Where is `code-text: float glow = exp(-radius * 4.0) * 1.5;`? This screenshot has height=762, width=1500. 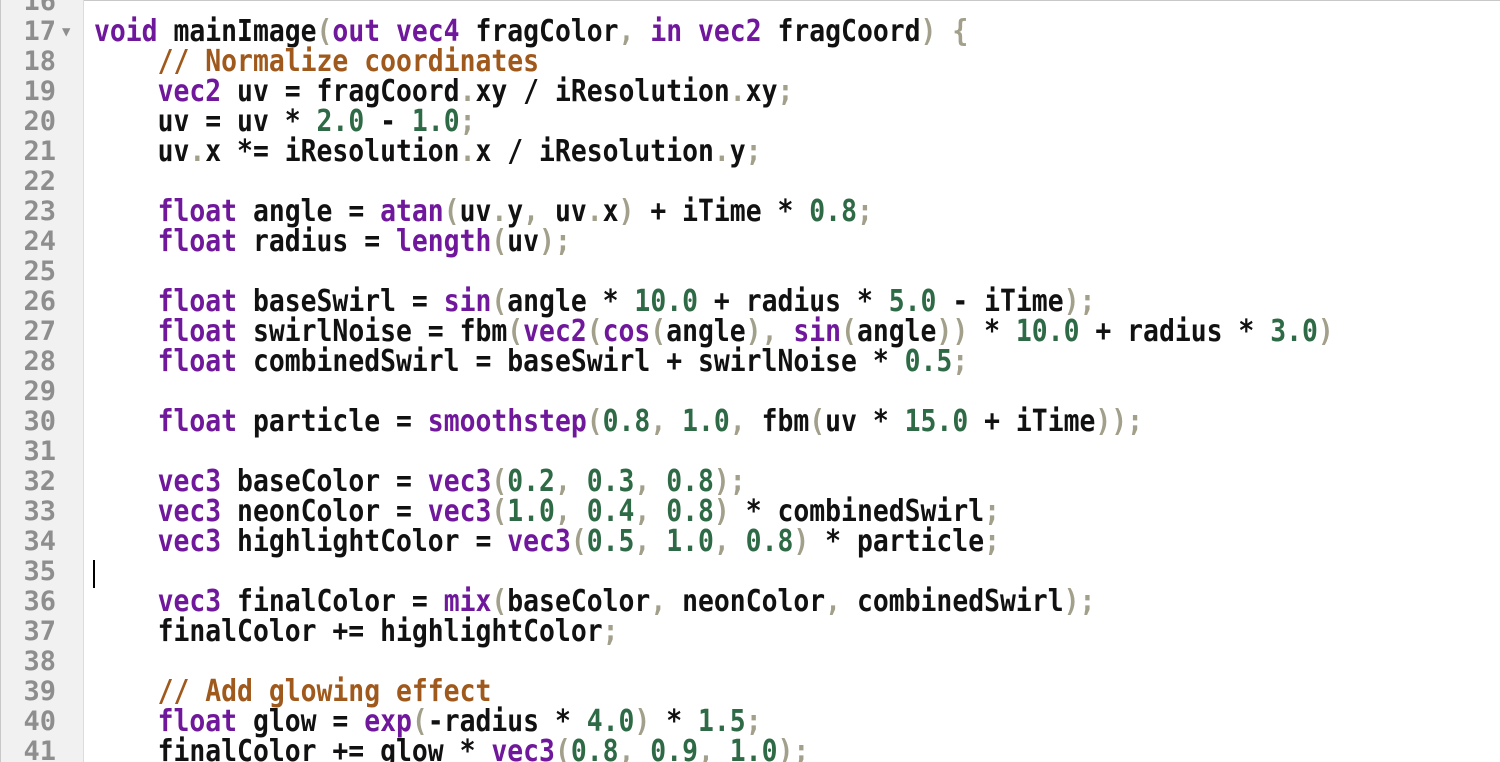 code-text: float glow = exp(-radius * 4.0) * 1.5; is located at coordinates (428, 722).